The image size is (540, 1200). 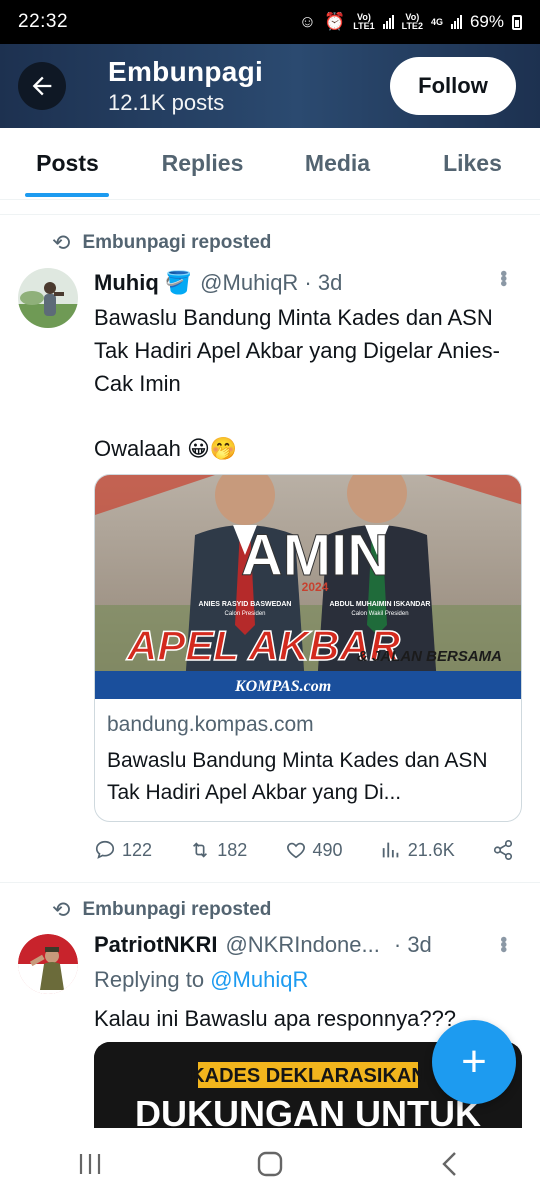 What do you see at coordinates (431, 849) in the screenshot?
I see `view-count: 21.6K` at bounding box center [431, 849].